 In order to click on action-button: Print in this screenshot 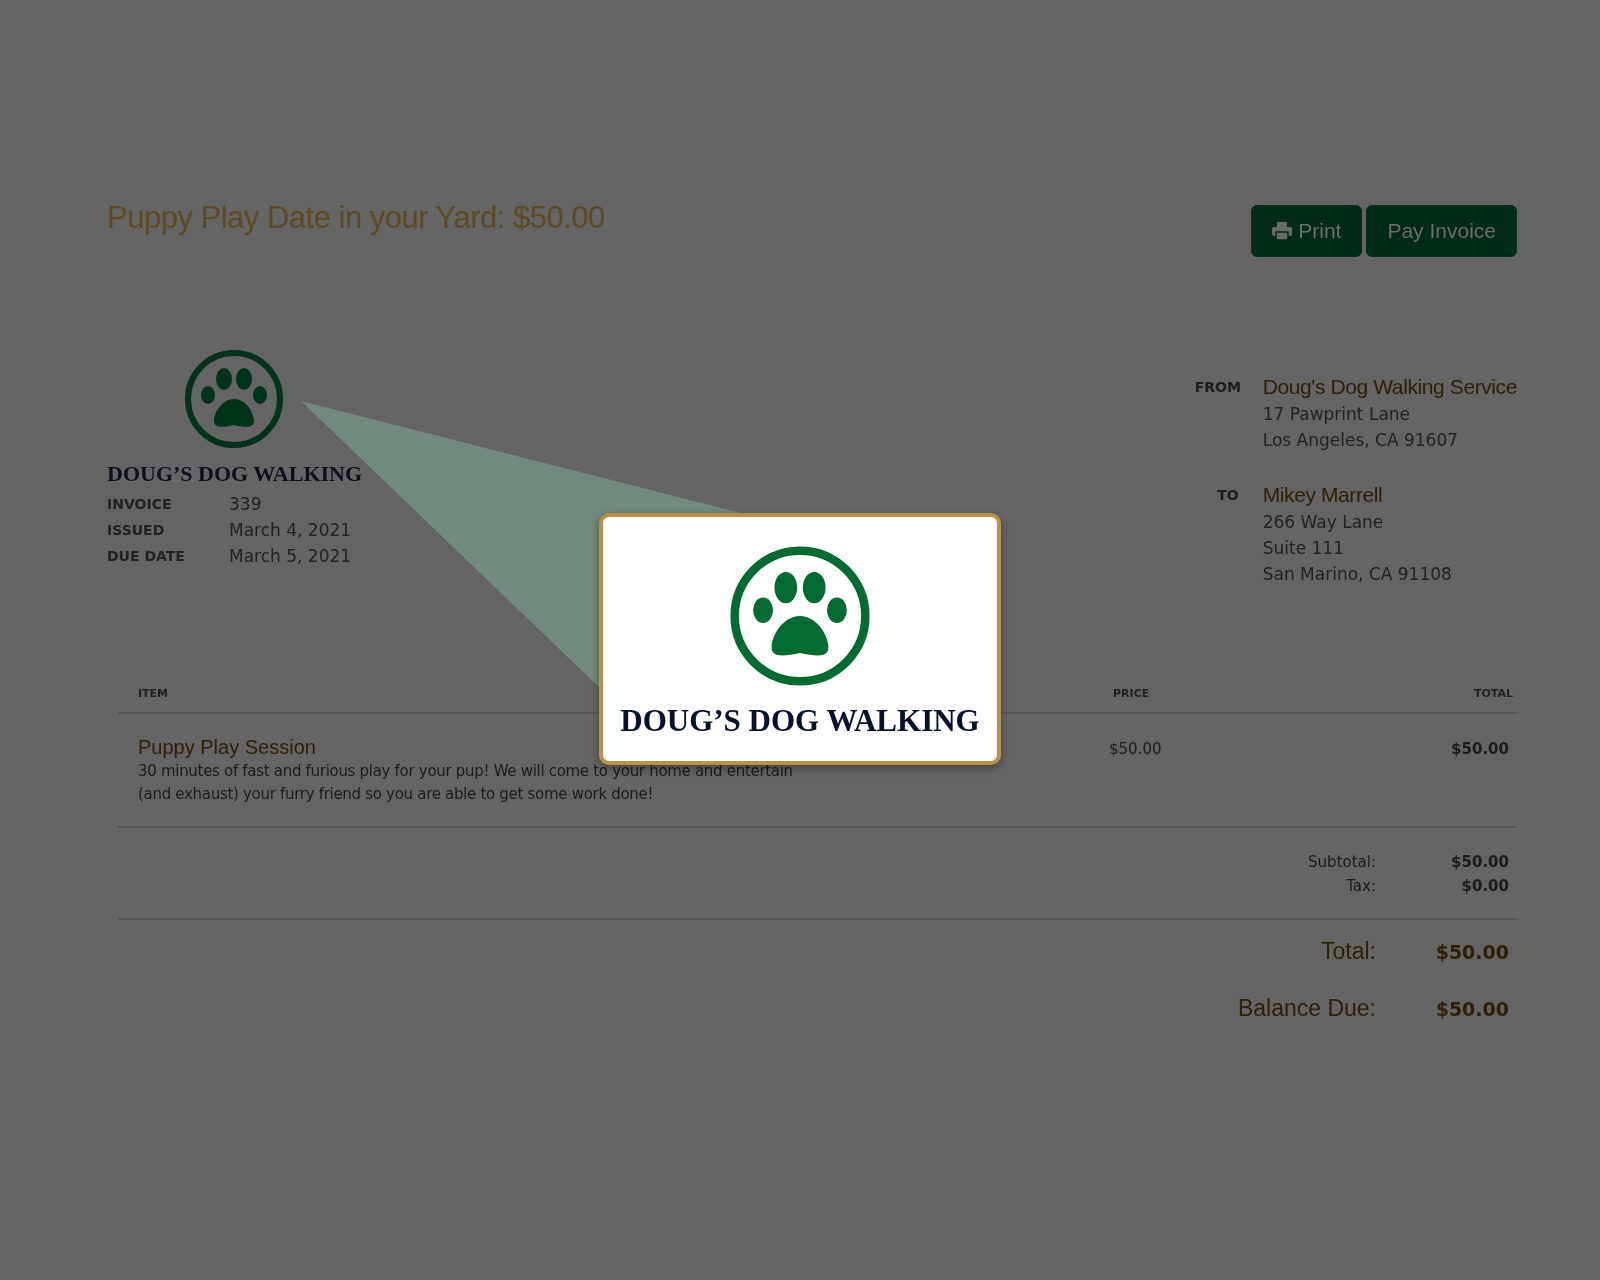, I will do `click(1307, 231)`.